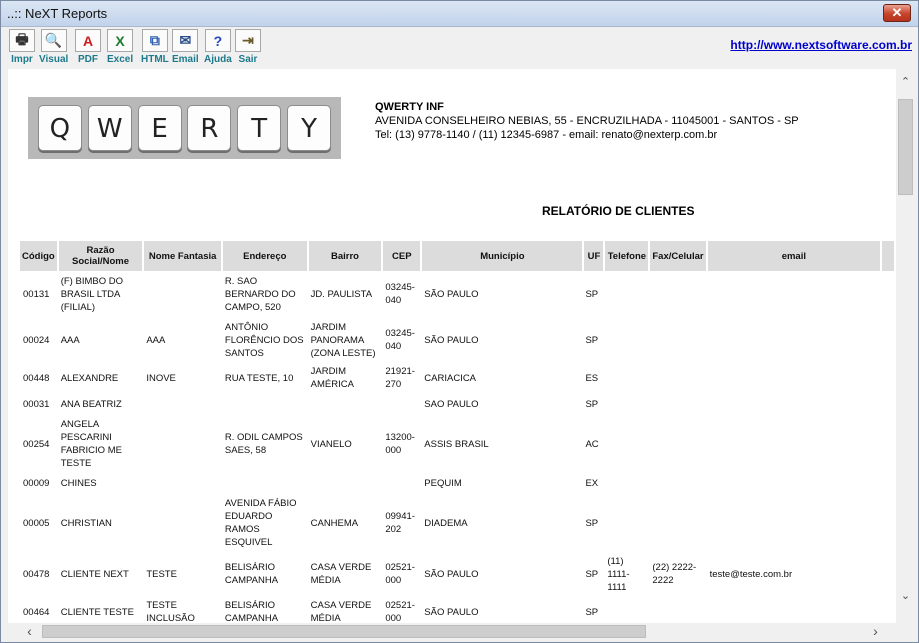 This screenshot has width=919, height=643. I want to click on toolbar-button-sair: ⇥ Sair, so click(248, 47).